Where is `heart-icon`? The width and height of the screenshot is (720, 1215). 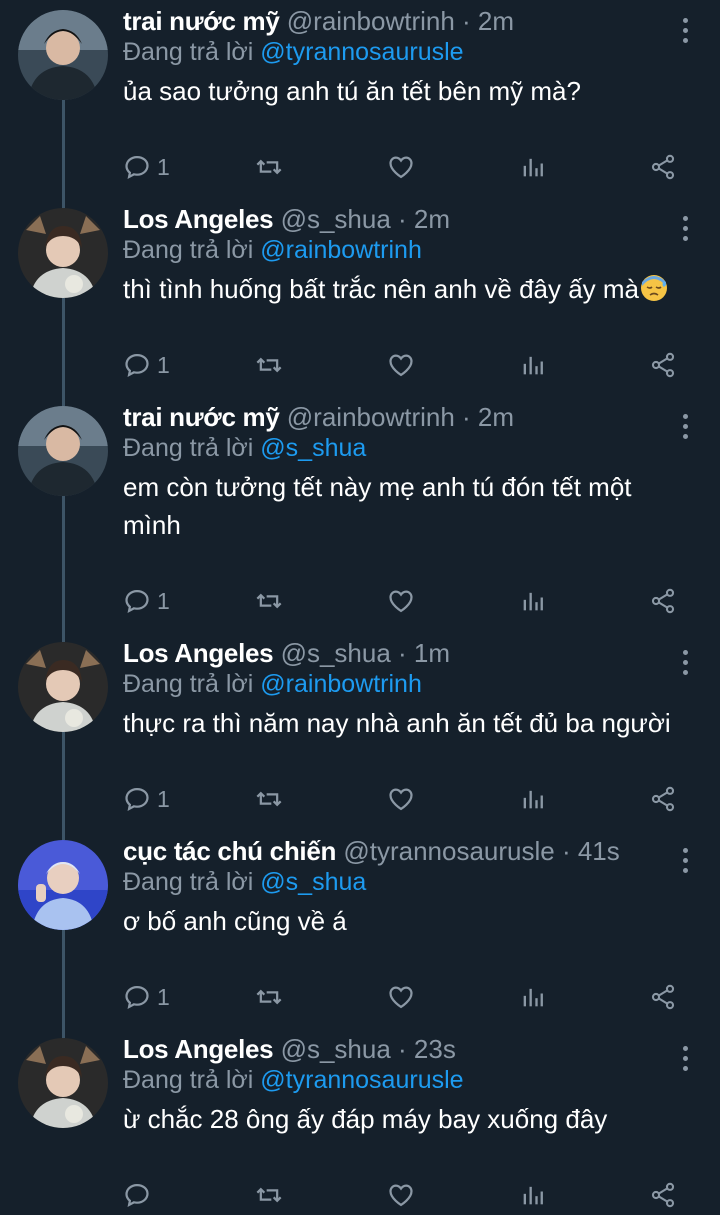
heart-icon is located at coordinates (401, 365).